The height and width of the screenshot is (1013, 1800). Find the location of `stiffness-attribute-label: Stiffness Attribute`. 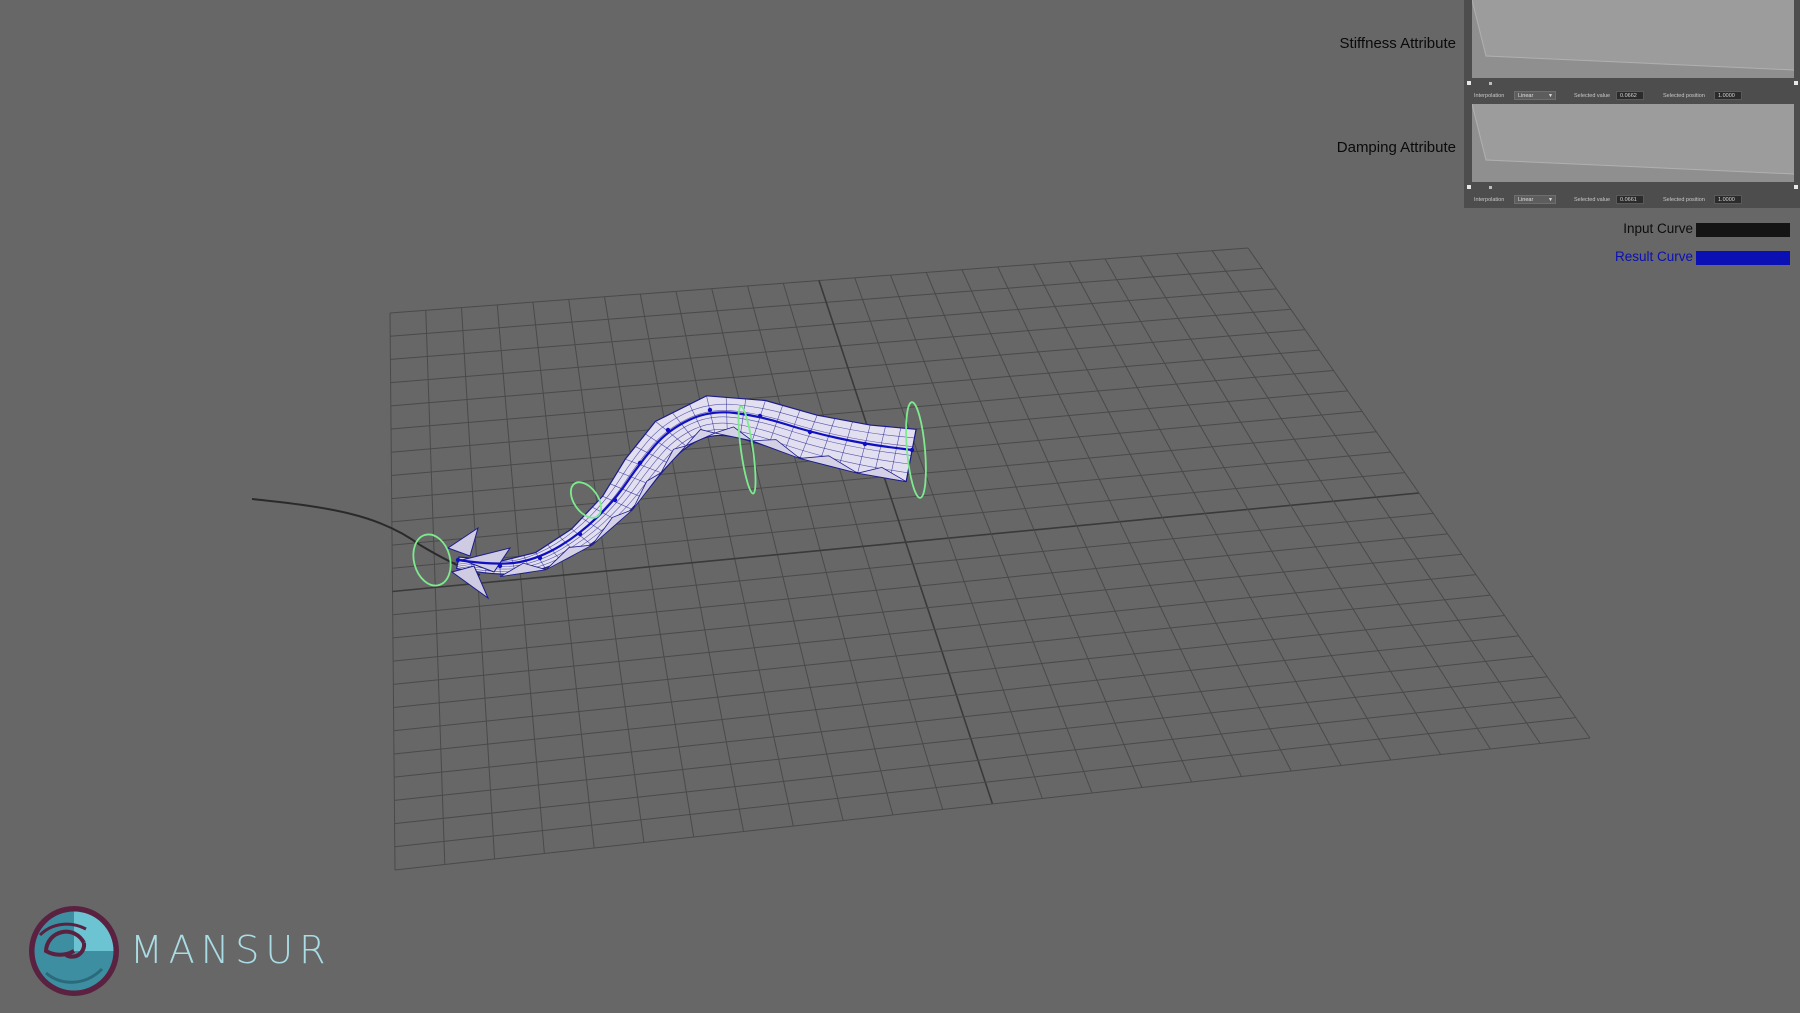

stiffness-attribute-label: Stiffness Attribute is located at coordinates (1397, 43).